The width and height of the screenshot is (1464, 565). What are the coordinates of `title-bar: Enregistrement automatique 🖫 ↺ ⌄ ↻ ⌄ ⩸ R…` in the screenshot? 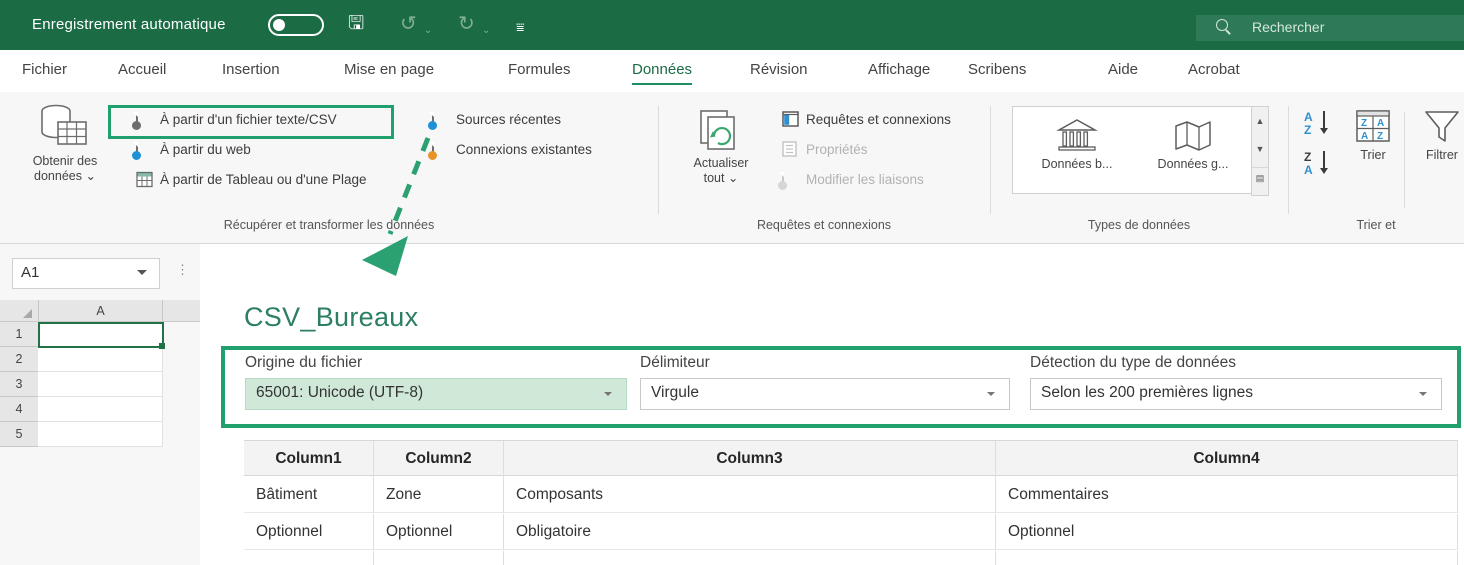 It's located at (732, 25).